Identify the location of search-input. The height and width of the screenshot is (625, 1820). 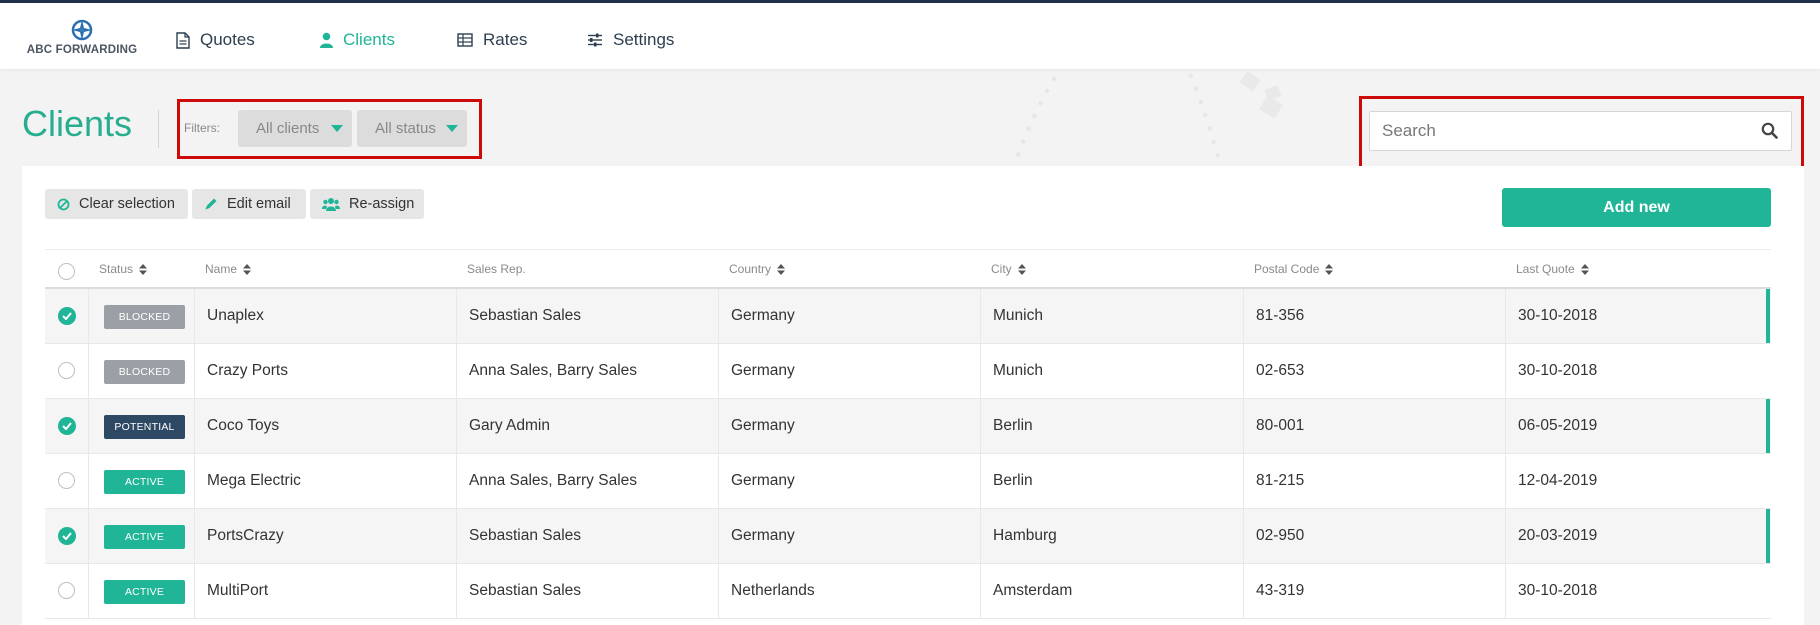
(1580, 131).